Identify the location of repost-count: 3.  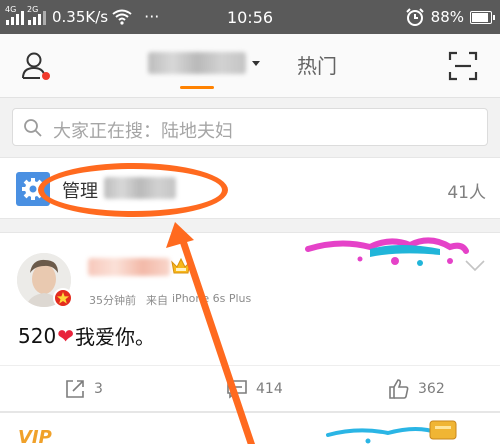
(98, 389).